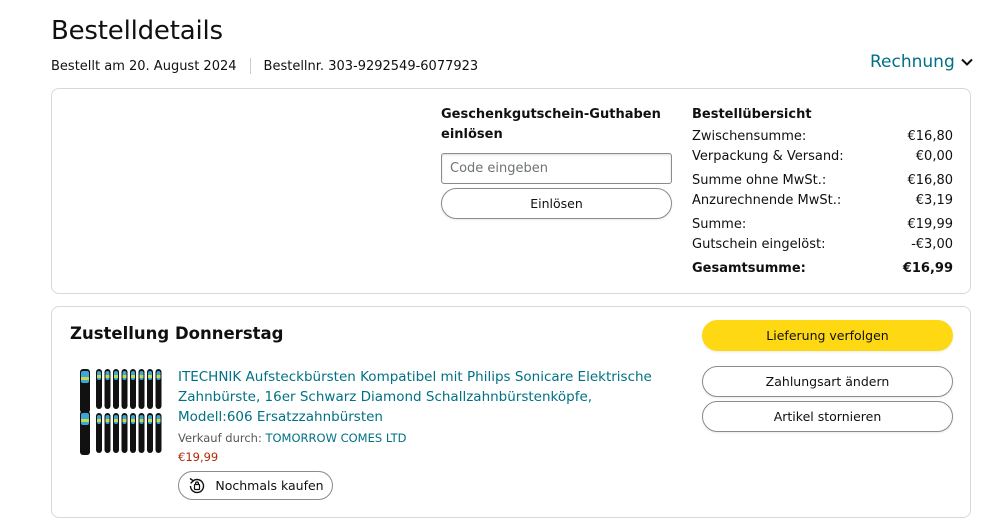  Describe the element at coordinates (934, 156) in the screenshot. I see `summary-value: €0,00` at that location.